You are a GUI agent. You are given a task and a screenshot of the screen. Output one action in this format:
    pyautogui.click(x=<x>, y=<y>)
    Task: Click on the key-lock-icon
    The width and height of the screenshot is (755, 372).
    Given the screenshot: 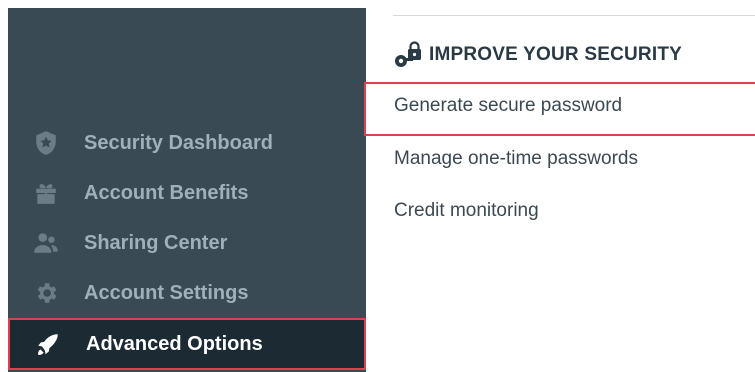 What is the action you would take?
    pyautogui.click(x=408, y=54)
    